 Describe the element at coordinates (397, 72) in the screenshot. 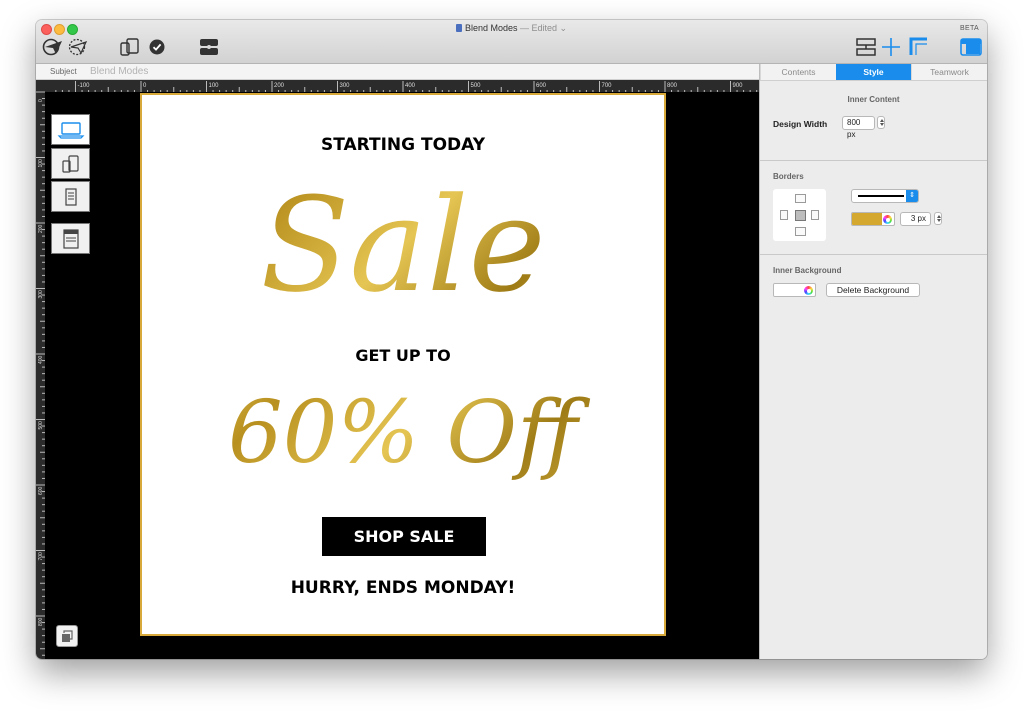

I see `subject-bar: Subject Blend Modes` at that location.